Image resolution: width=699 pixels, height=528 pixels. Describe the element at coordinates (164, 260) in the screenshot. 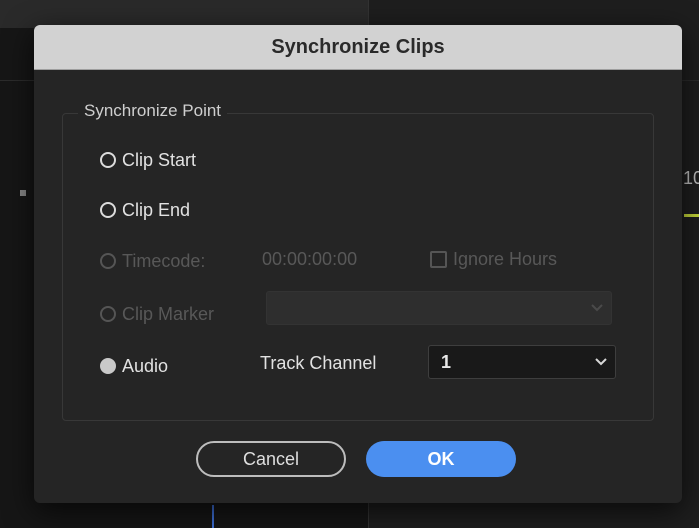

I see `timecode-label: Timecode:` at that location.